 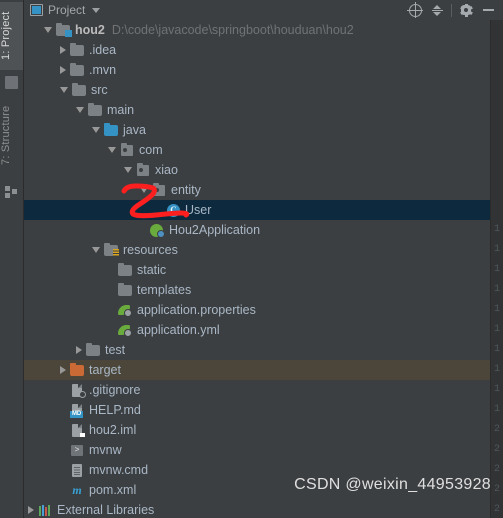 What do you see at coordinates (77, 390) in the screenshot?
I see `gitignore-file-icon` at bounding box center [77, 390].